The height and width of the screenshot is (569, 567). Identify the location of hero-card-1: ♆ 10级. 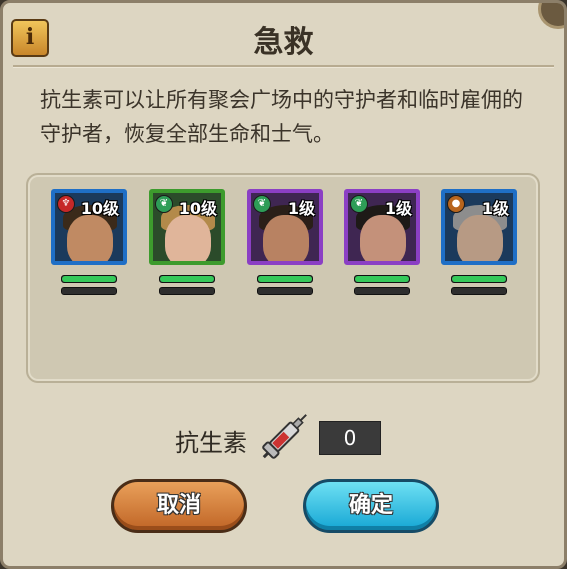
(89, 227).